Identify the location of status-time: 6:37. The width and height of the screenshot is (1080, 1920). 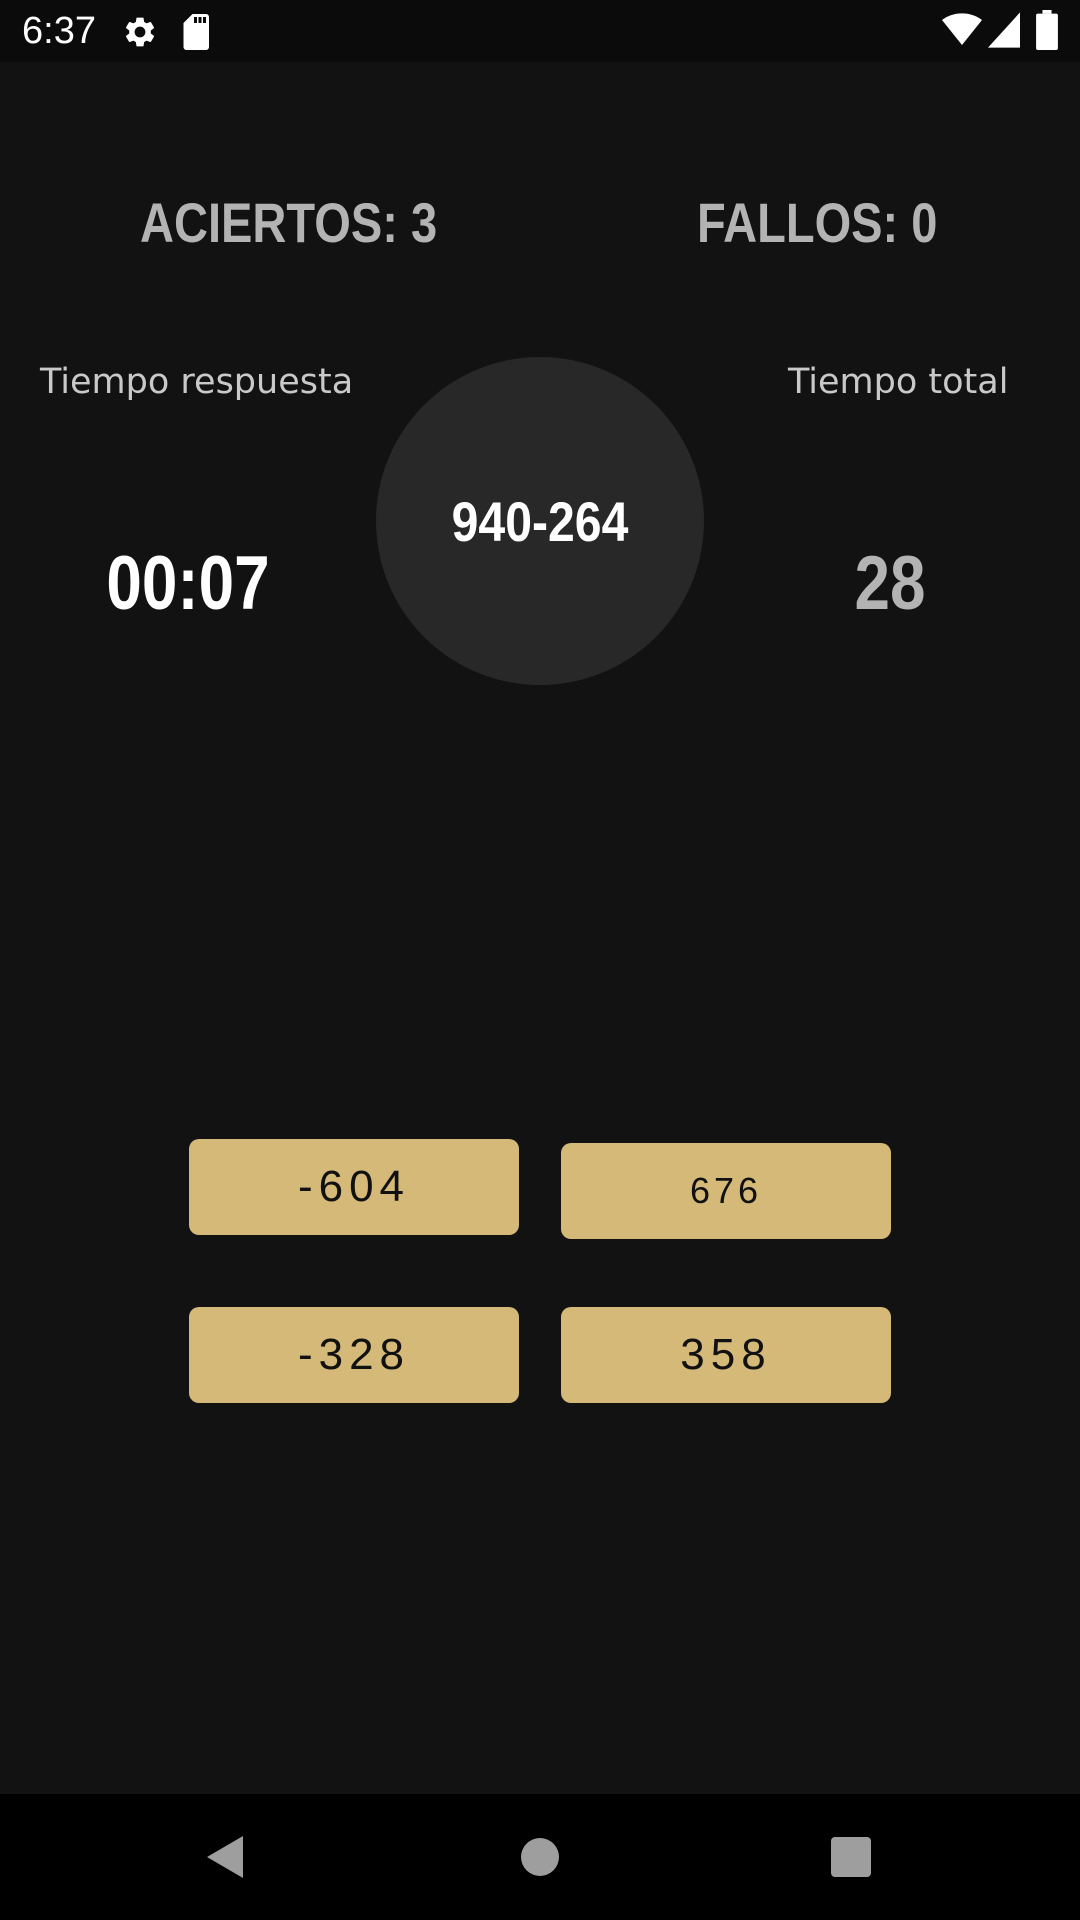
(59, 31).